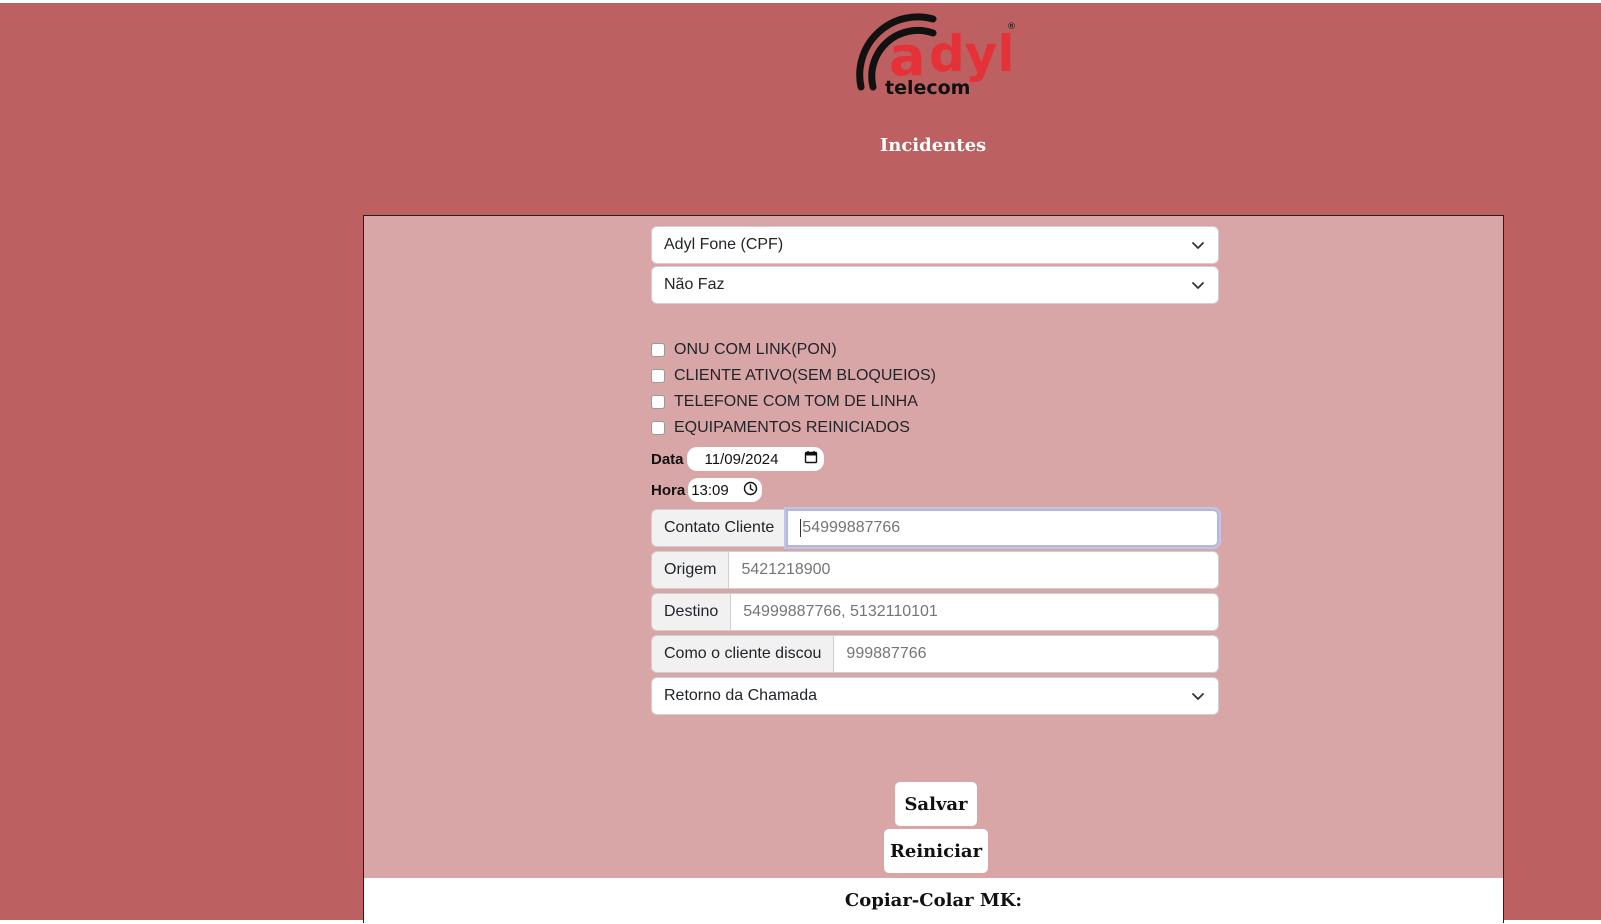 This screenshot has height=924, width=1601. Describe the element at coordinates (667, 459) in the screenshot. I see `date-label: Data` at that location.